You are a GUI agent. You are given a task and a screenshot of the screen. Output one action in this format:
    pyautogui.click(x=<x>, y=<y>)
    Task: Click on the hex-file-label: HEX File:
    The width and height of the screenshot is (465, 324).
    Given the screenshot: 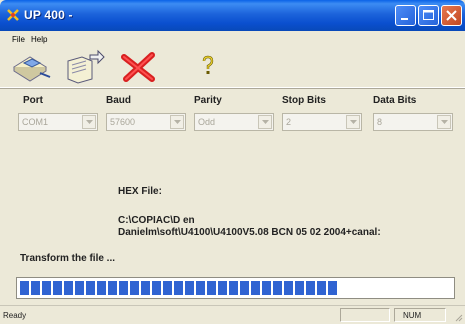 What is the action you would take?
    pyautogui.click(x=140, y=191)
    